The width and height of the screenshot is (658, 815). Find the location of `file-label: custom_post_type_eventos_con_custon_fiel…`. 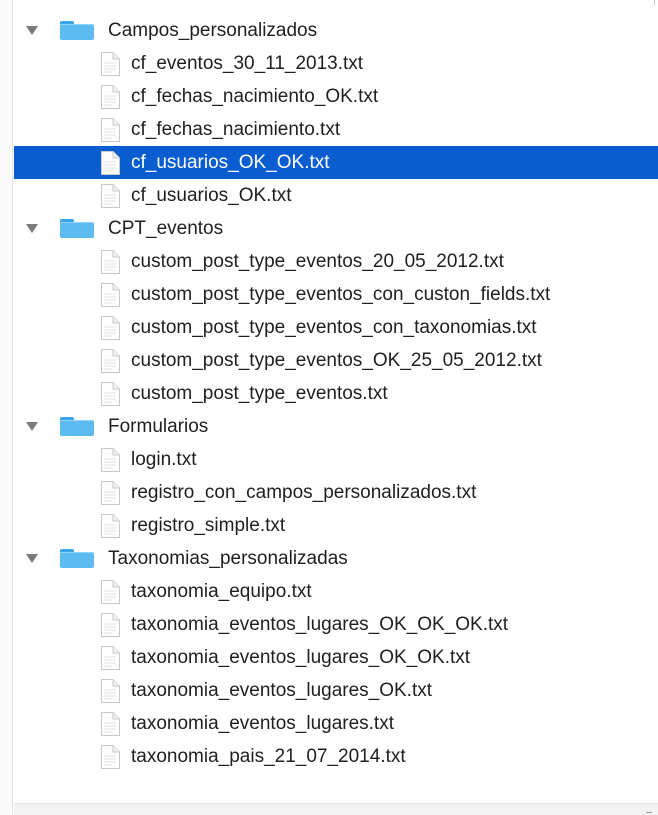

file-label: custom_post_type_eventos_con_custon_fiel… is located at coordinates (341, 294).